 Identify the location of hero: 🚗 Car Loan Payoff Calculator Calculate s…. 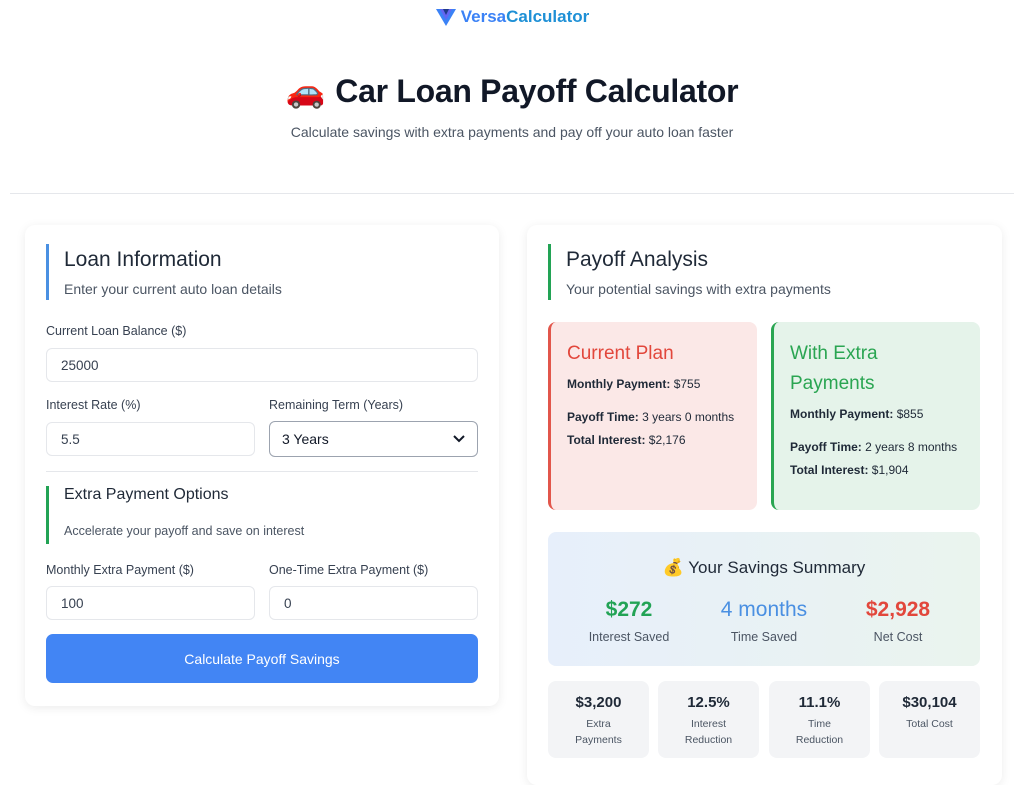
(512, 106).